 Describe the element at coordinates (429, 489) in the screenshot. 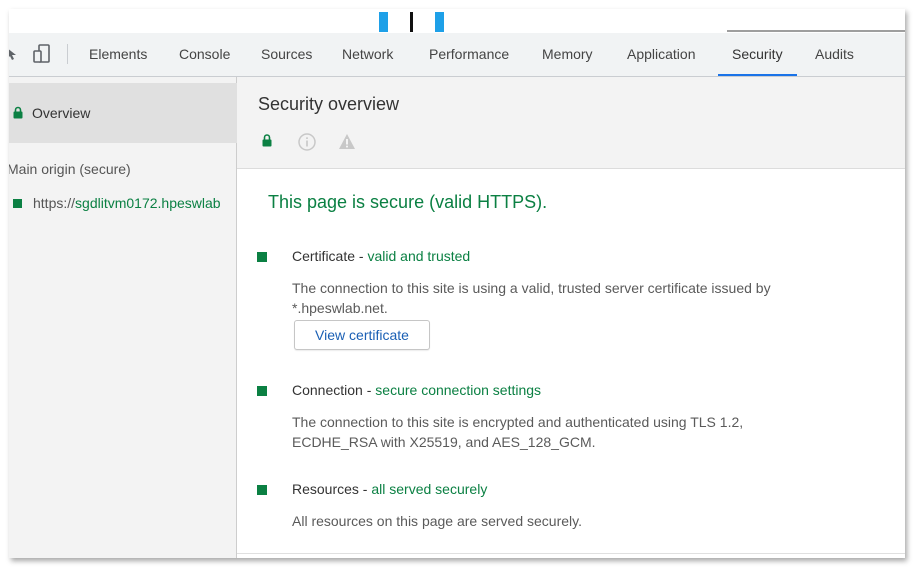

I see `section-summary: all served securely` at that location.